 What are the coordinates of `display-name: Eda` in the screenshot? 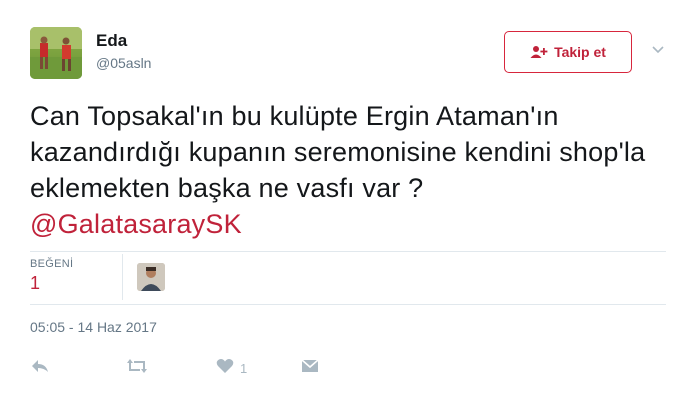 It's located at (111, 41).